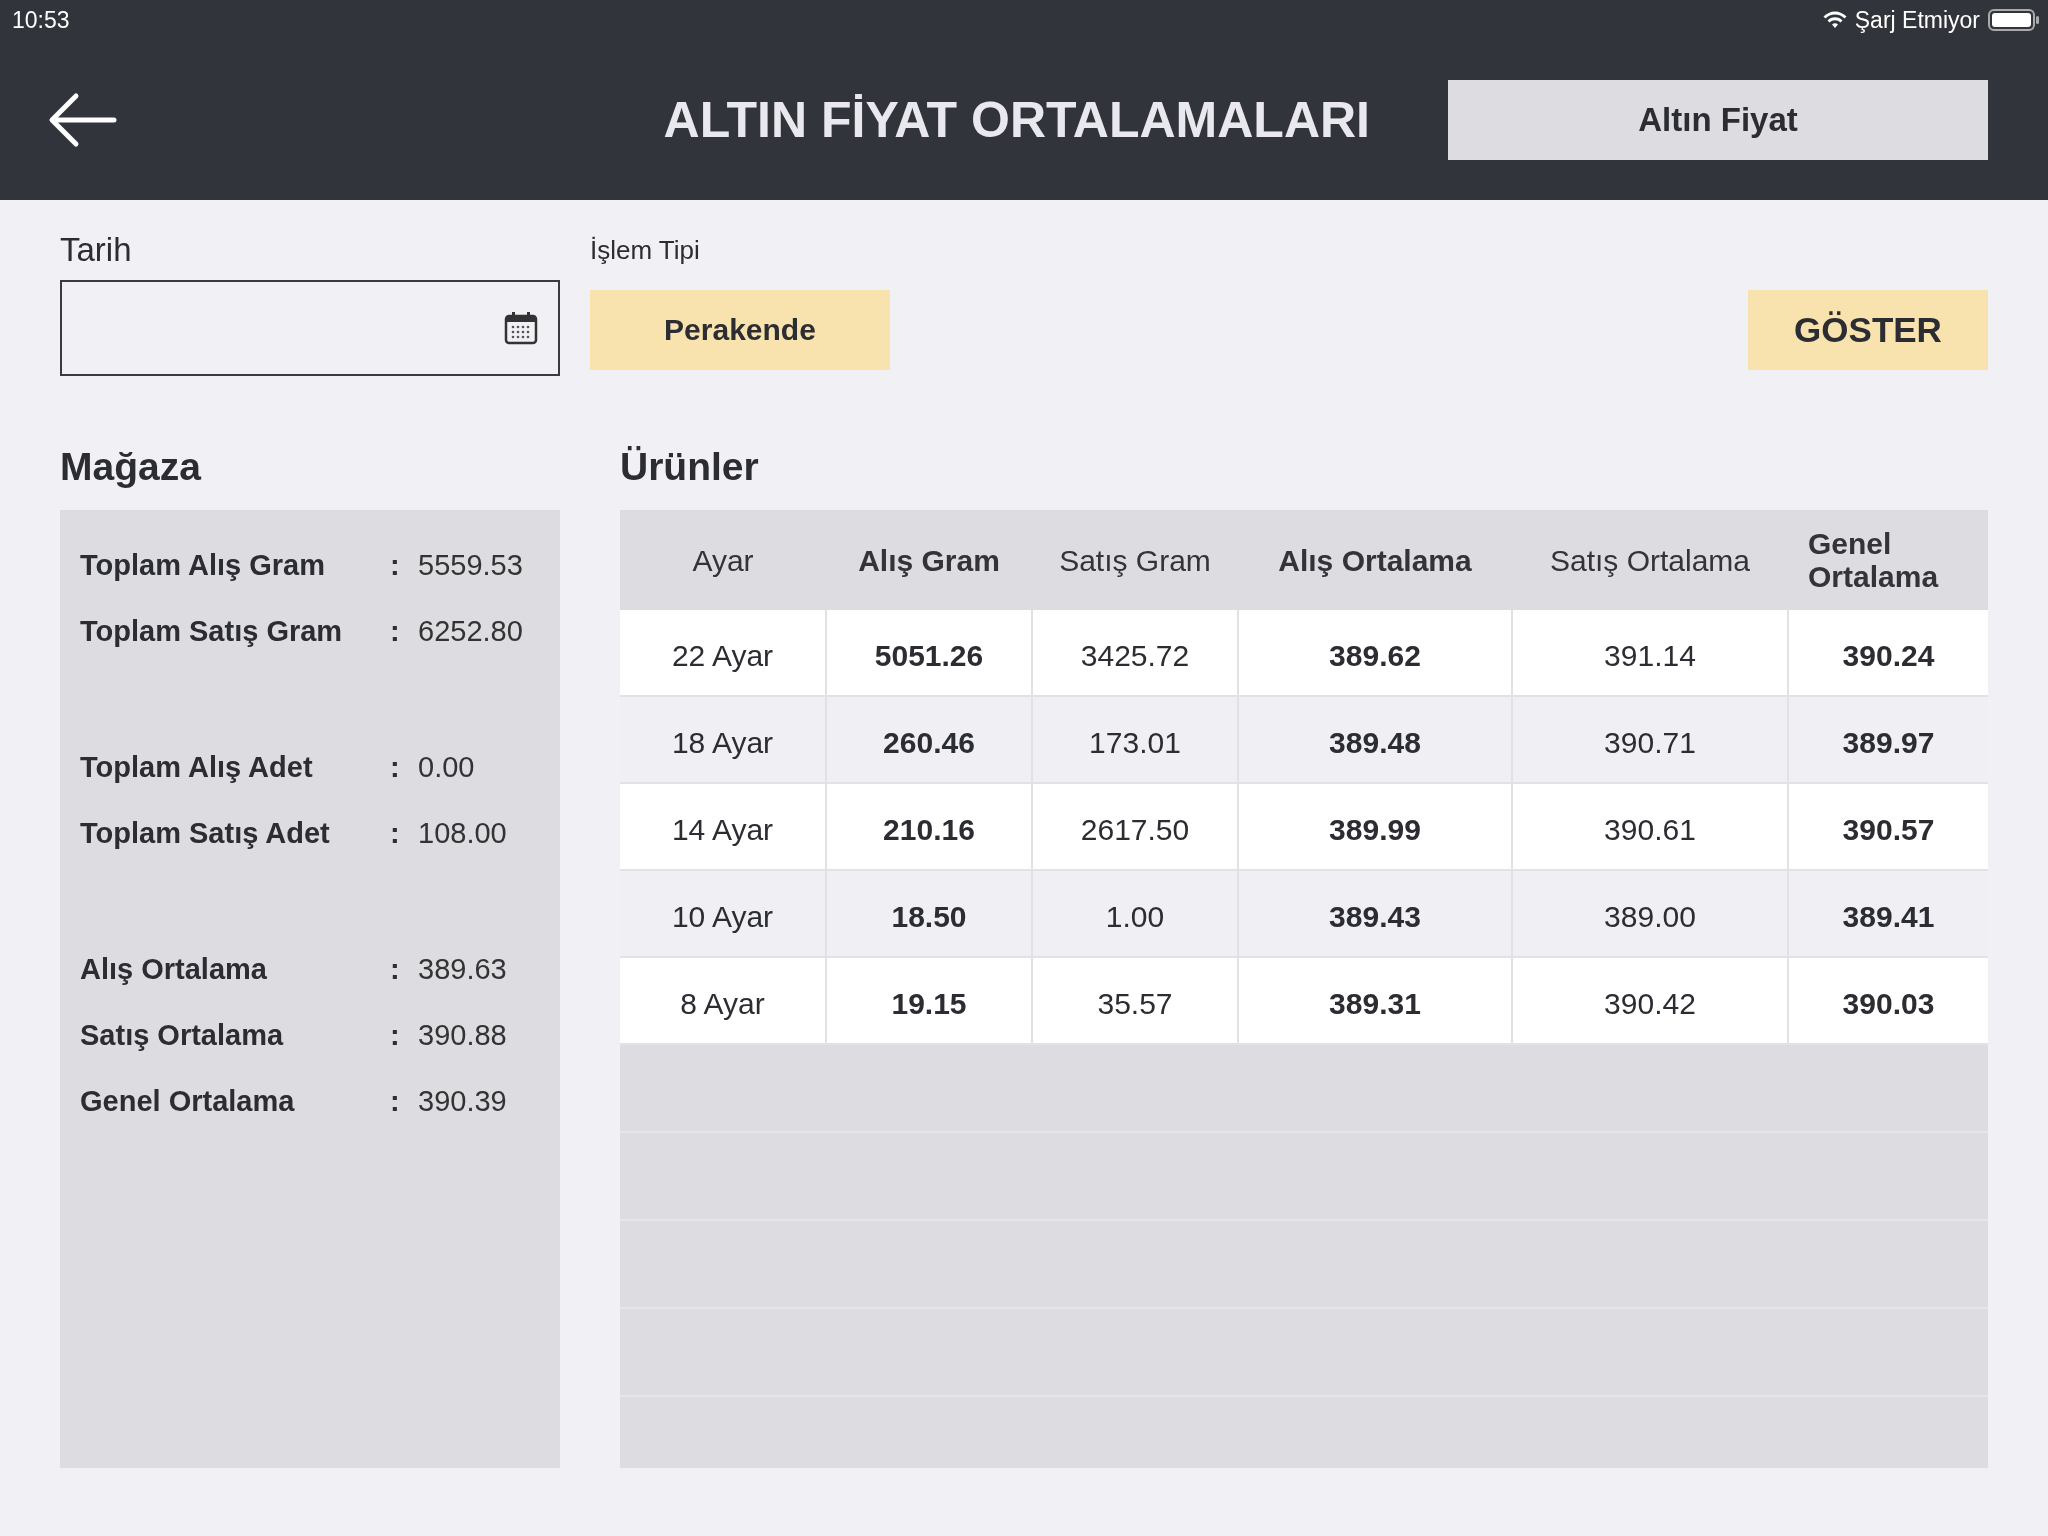 The height and width of the screenshot is (1536, 2048). I want to click on column-header: Alış Ortalama, so click(1375, 560).